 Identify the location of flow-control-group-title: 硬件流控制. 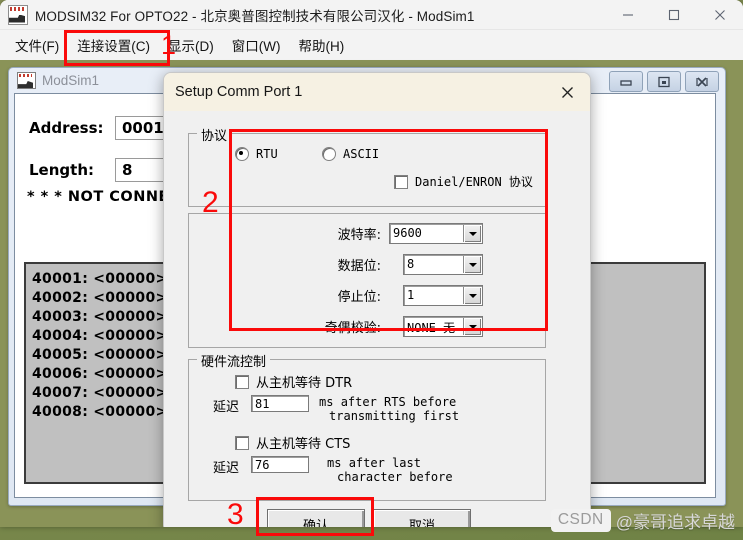
(234, 360).